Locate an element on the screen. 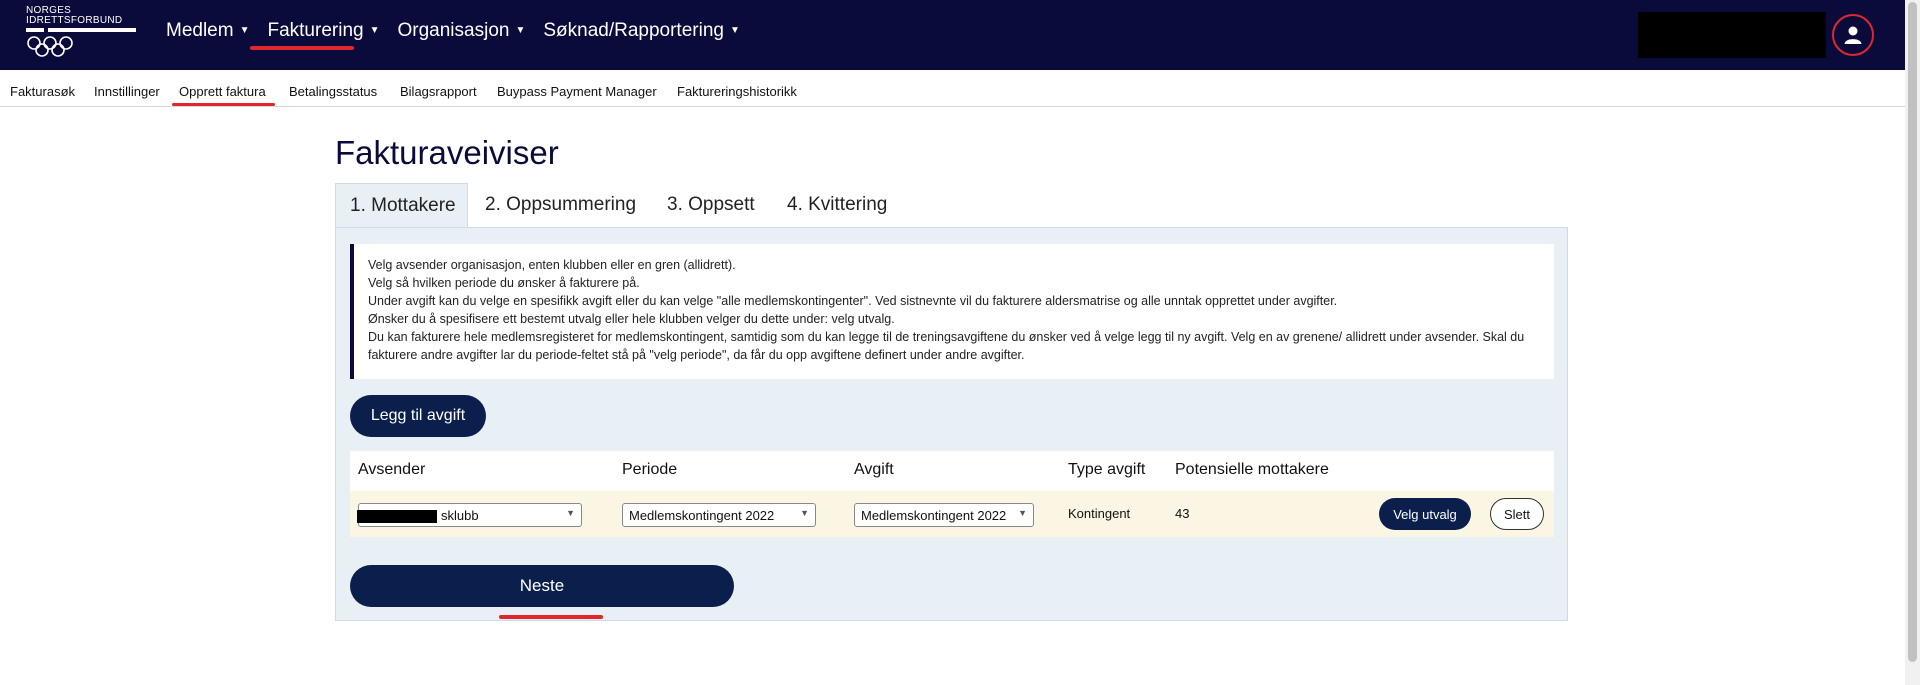  menu-soknad-rapportering: Søknad/Rapportering ▼ is located at coordinates (644, 30).